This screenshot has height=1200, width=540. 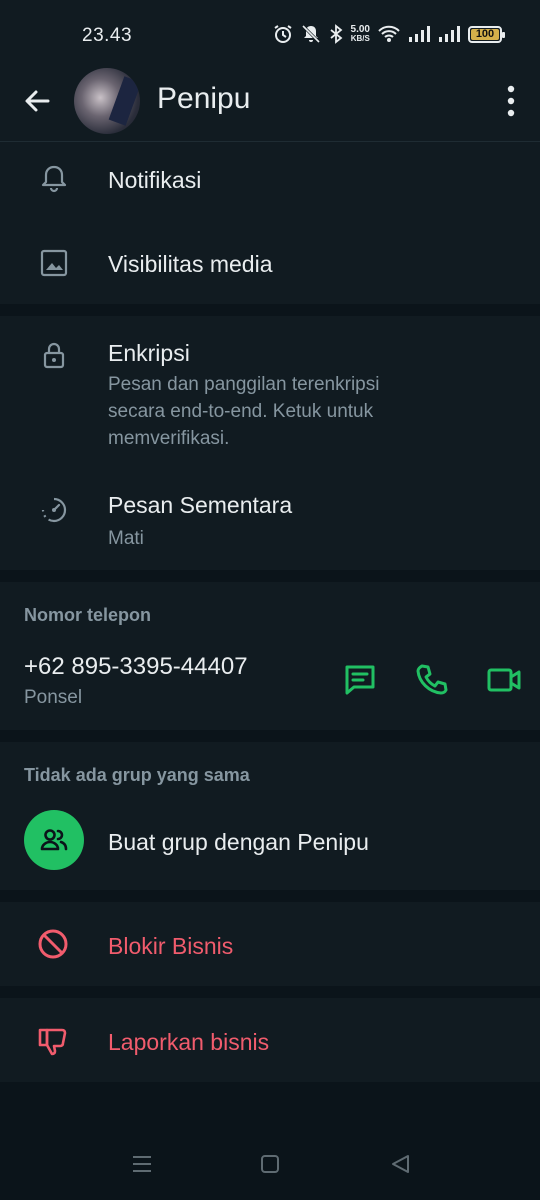 I want to click on settings-section: Notifikasi Visibilitas media, so click(x=270, y=223).